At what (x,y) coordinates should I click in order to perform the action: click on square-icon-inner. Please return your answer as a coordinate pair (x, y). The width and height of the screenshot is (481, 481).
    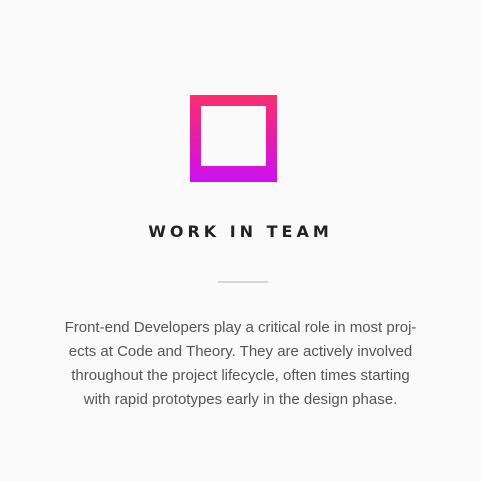
    Looking at the image, I should click on (233, 136).